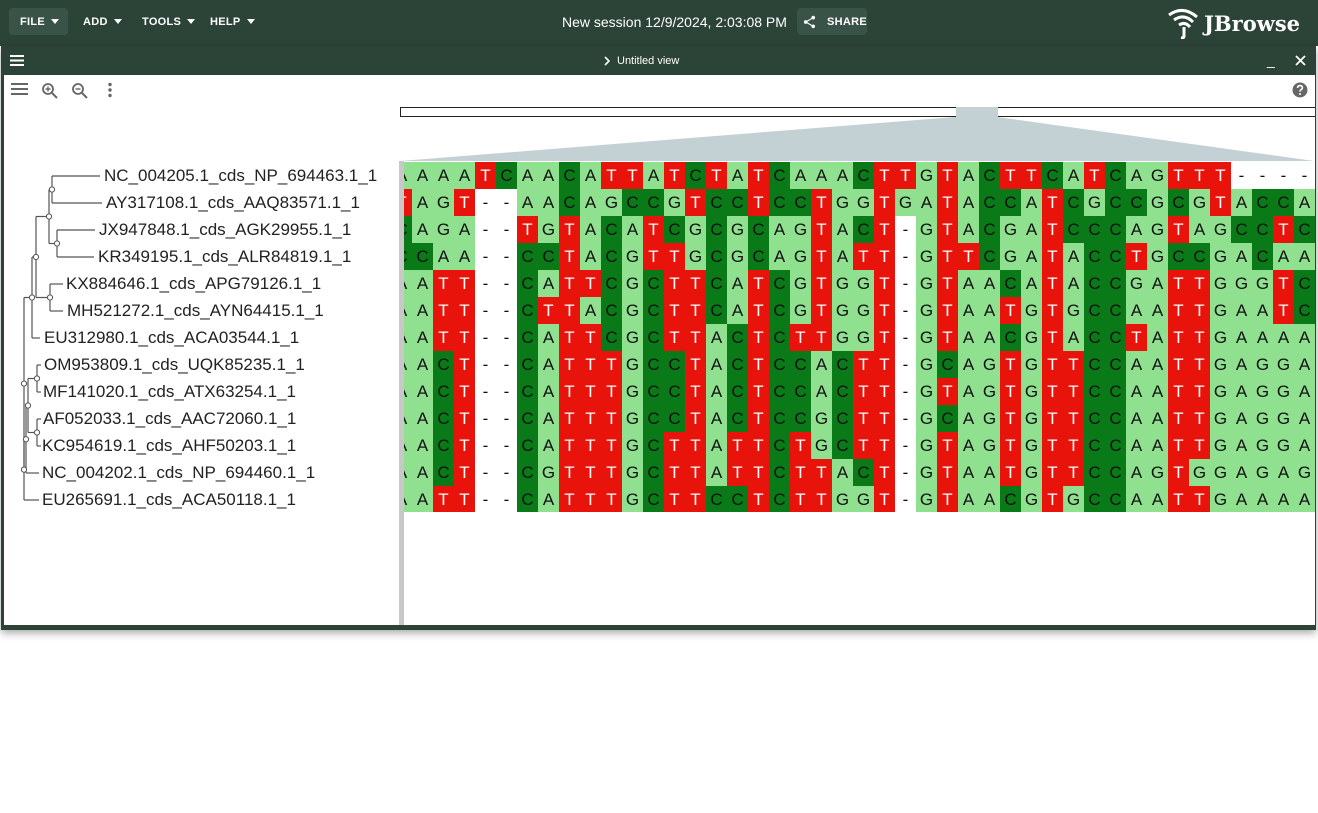 The height and width of the screenshot is (813, 1318). I want to click on tree-leaf-label: AY317108.1_cds_AAQ83571.1_1, so click(233, 203).